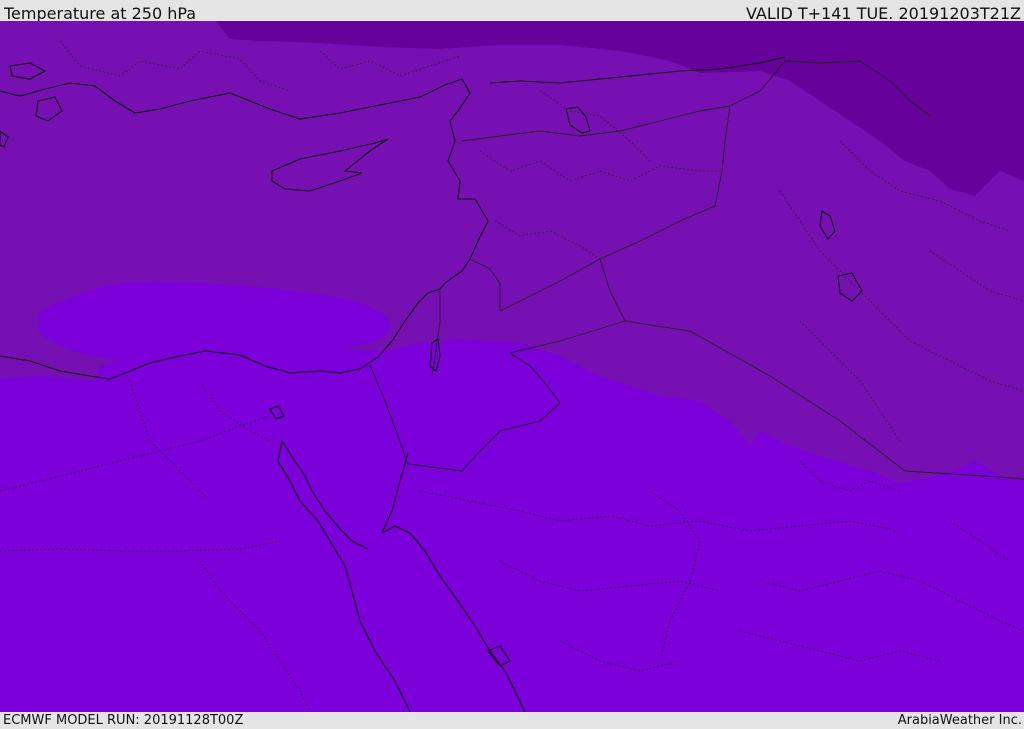 This screenshot has width=1024, height=729. Describe the element at coordinates (123, 720) in the screenshot. I see `model-run-label: ECMWF MODEL RUN: 20191128T00Z` at that location.